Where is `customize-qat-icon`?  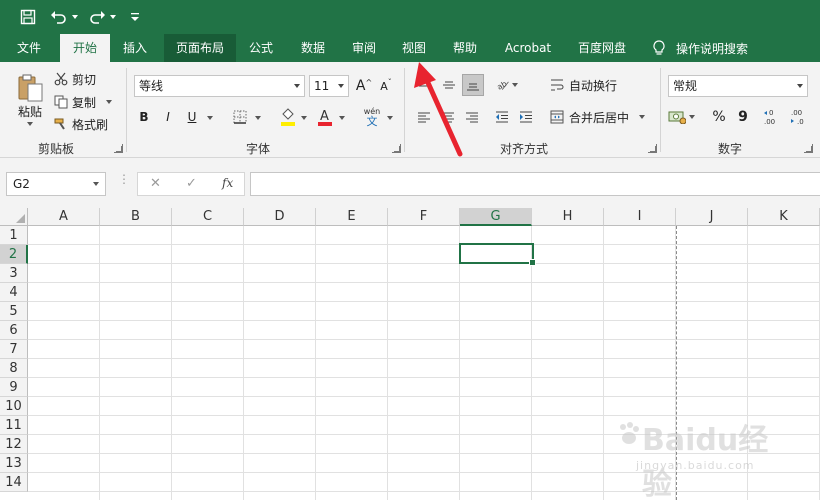
customize-qat-icon is located at coordinates (135, 17).